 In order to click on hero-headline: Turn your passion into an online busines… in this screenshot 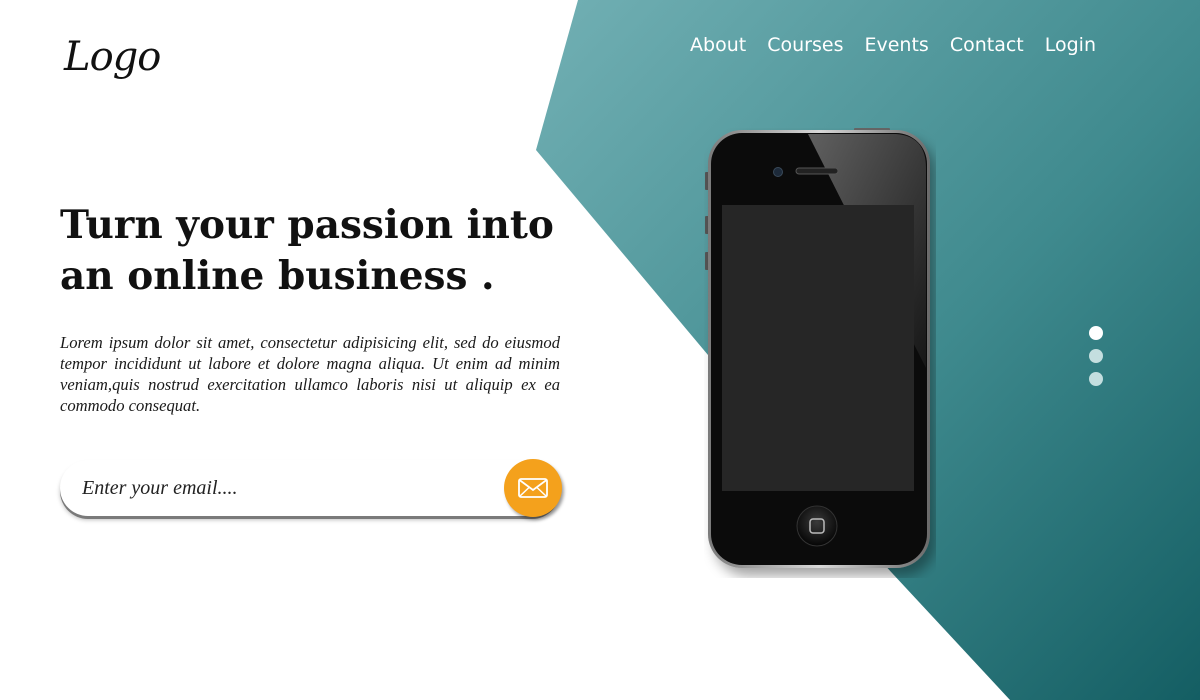, I will do `click(320, 251)`.